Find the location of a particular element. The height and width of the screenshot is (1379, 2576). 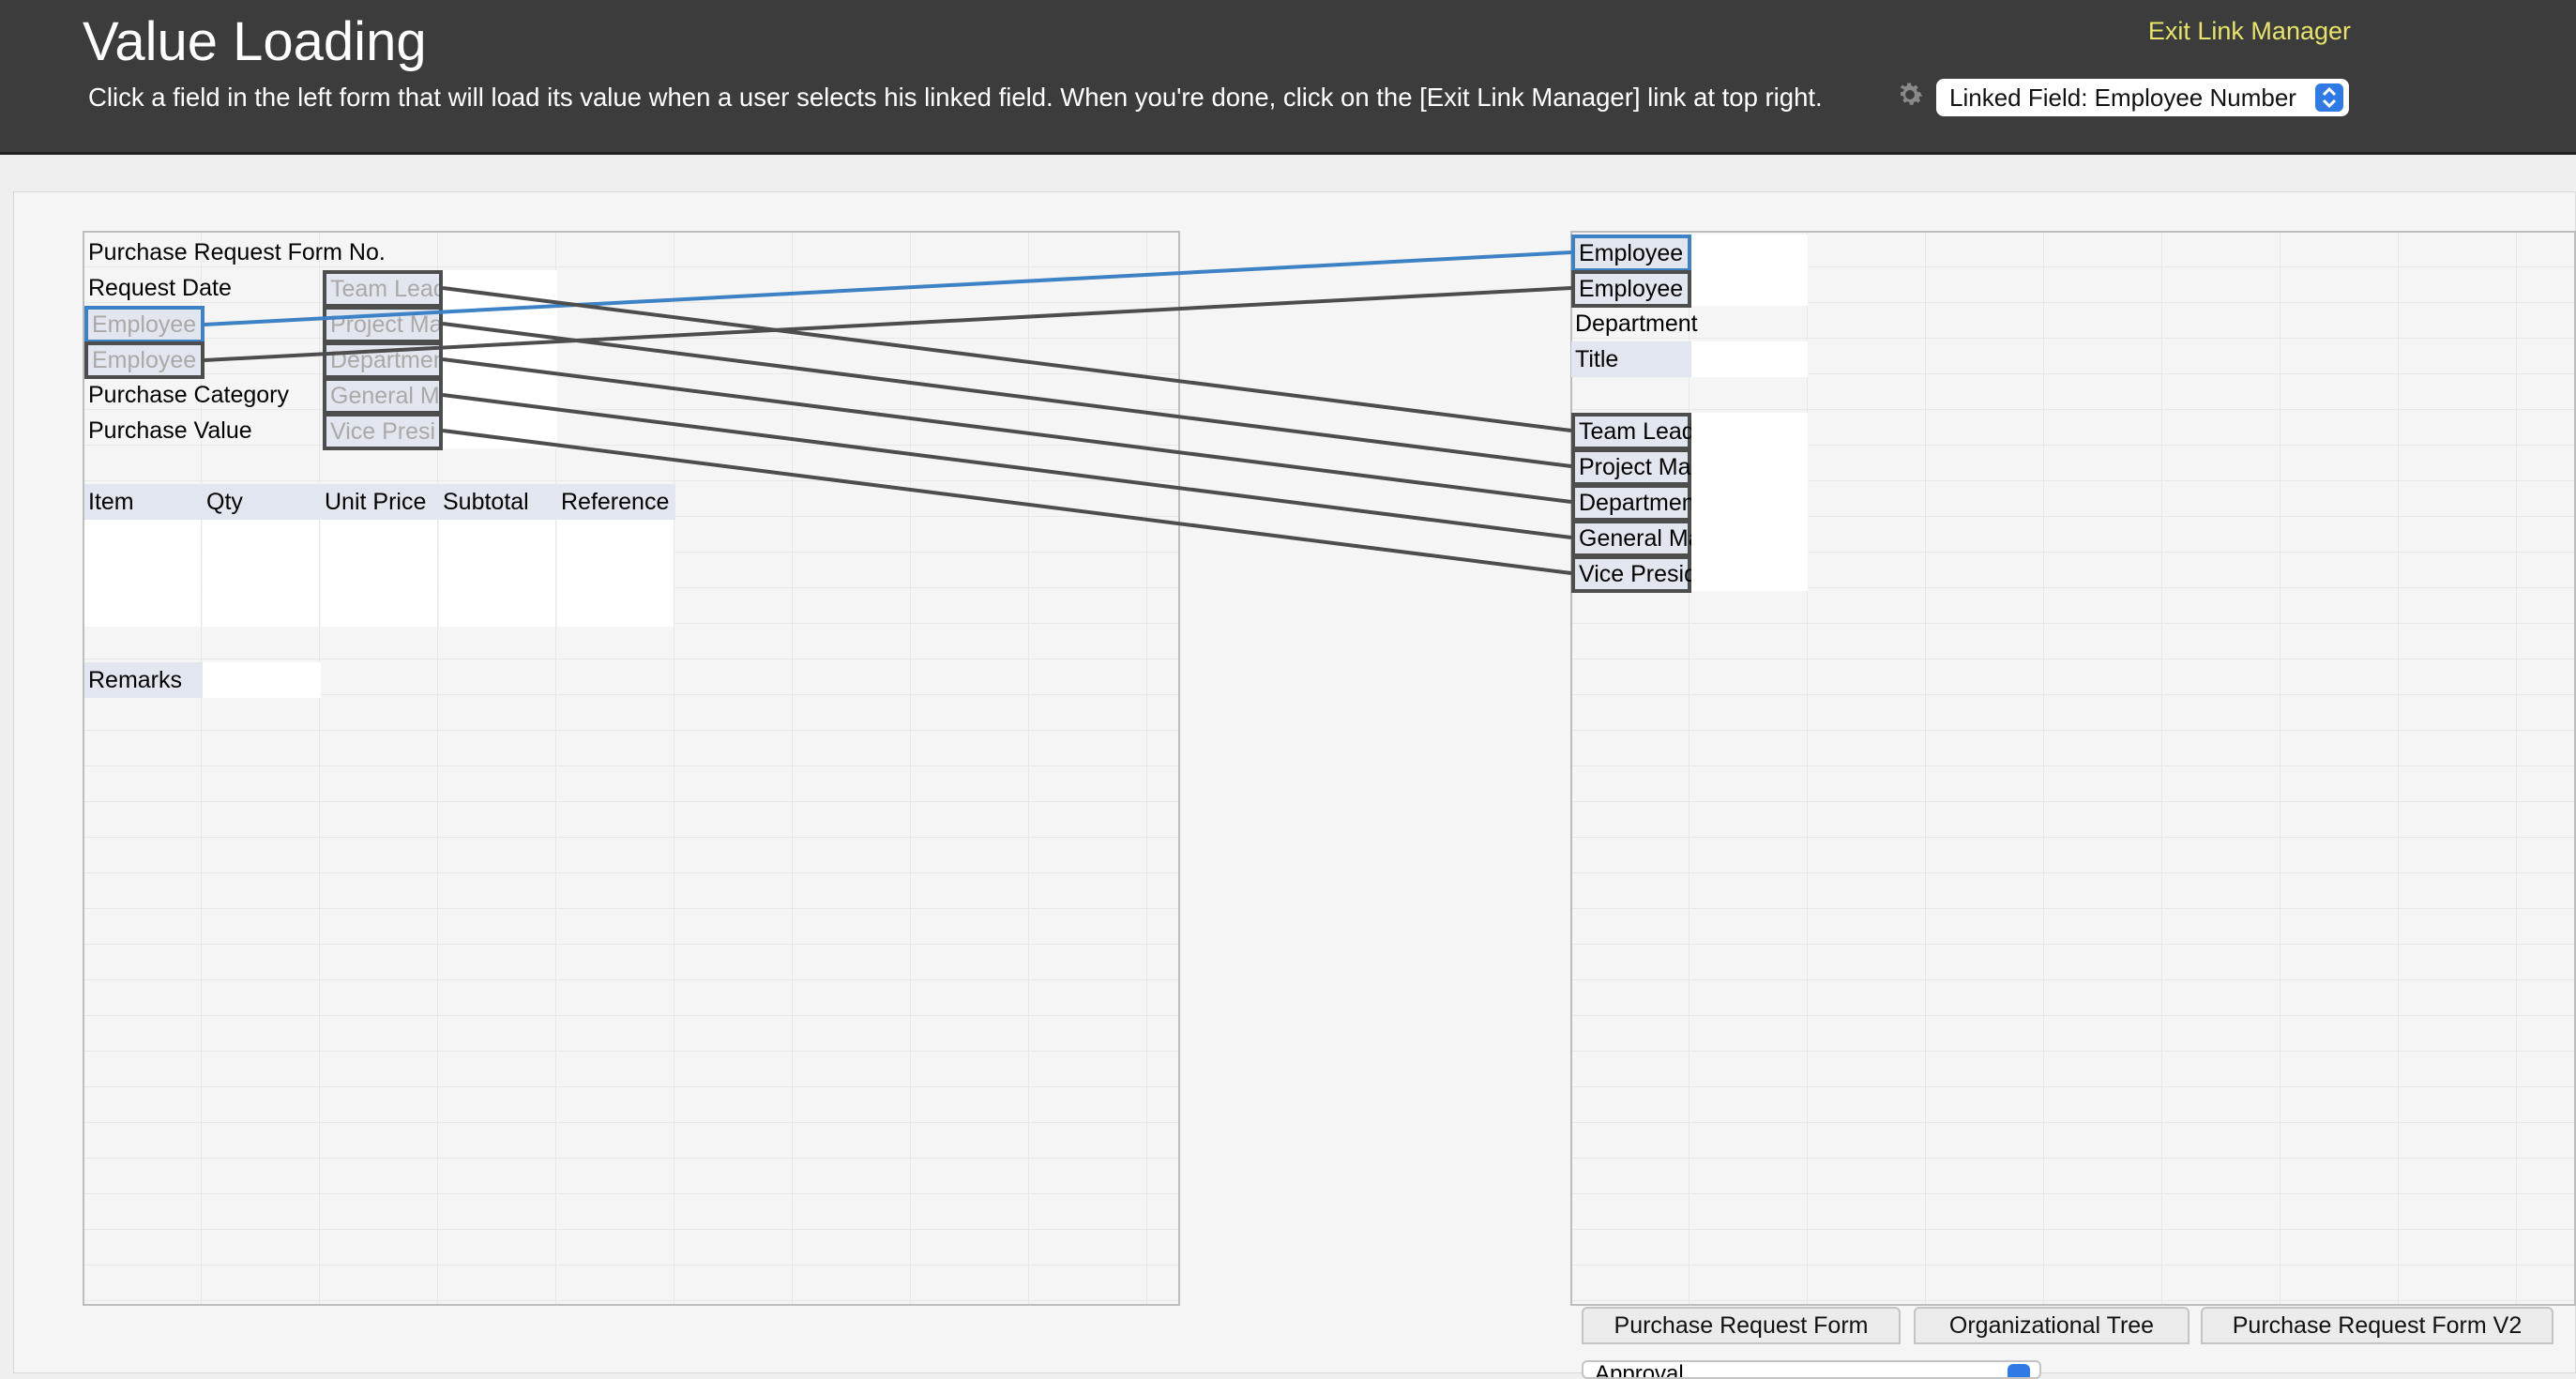

gear-icon is located at coordinates (1910, 95).